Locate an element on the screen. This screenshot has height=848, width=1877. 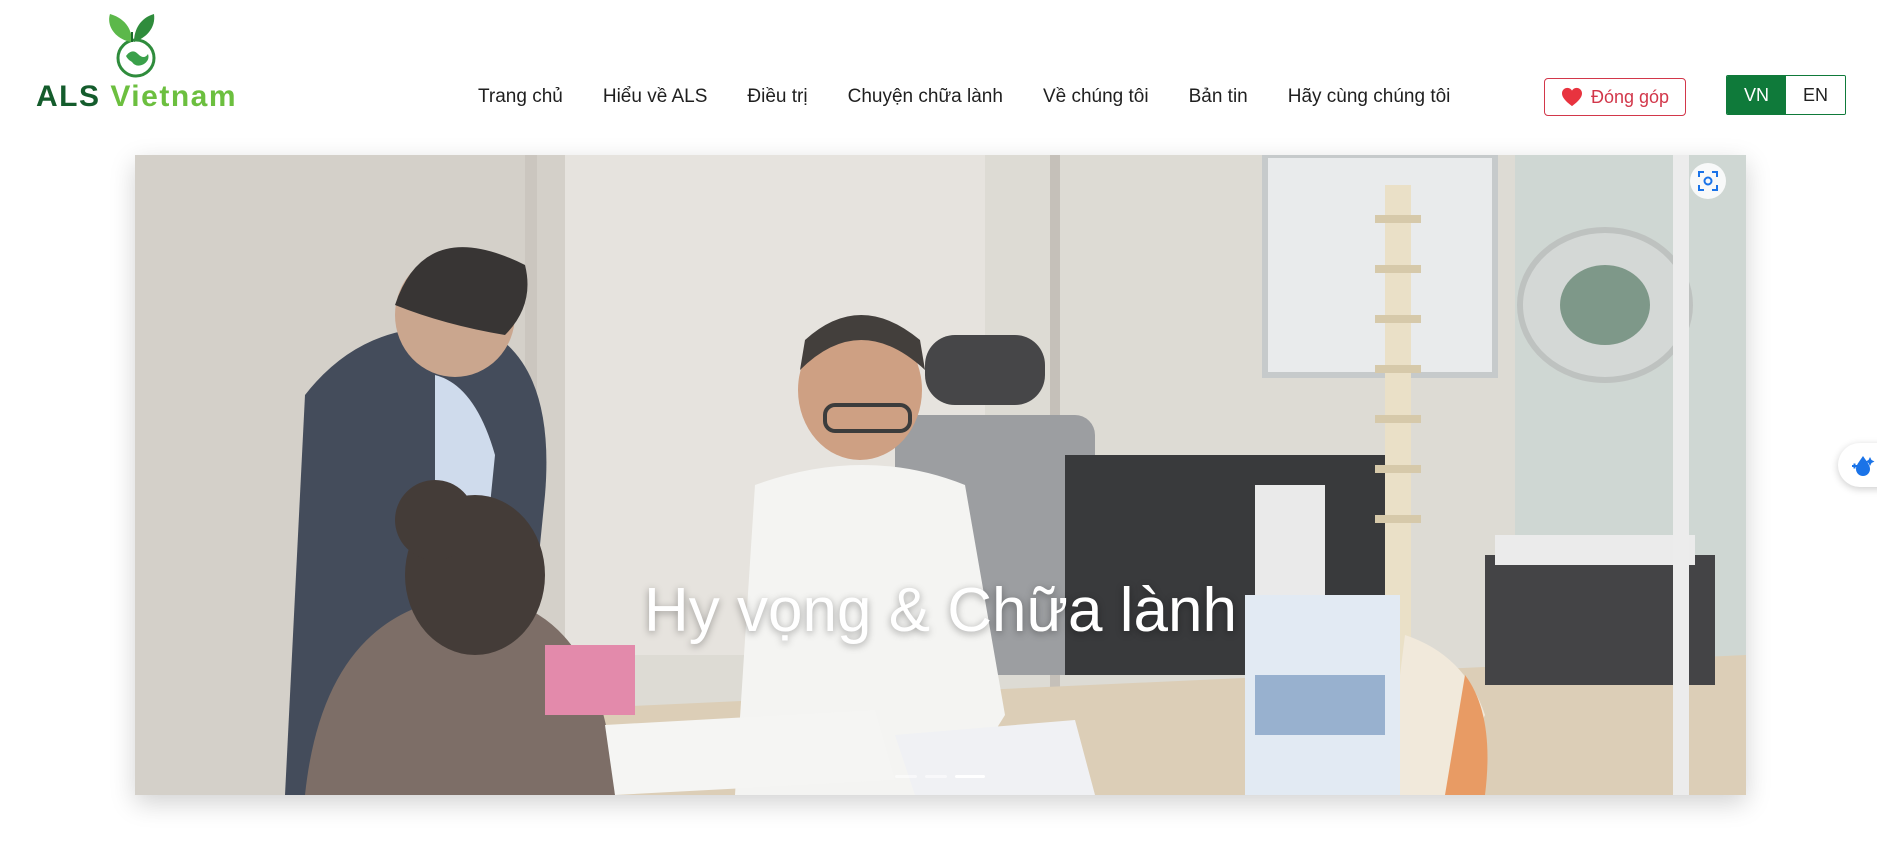
logo-text-vietnam: Vietnam is located at coordinates (174, 96).